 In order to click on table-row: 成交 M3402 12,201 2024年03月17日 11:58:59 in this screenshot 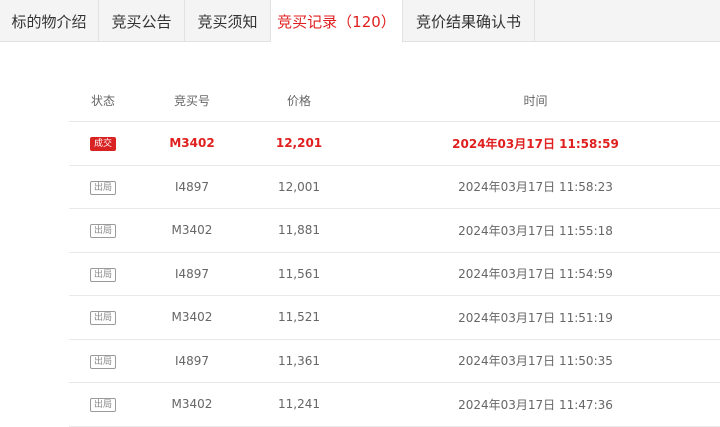, I will do `click(394, 144)`.